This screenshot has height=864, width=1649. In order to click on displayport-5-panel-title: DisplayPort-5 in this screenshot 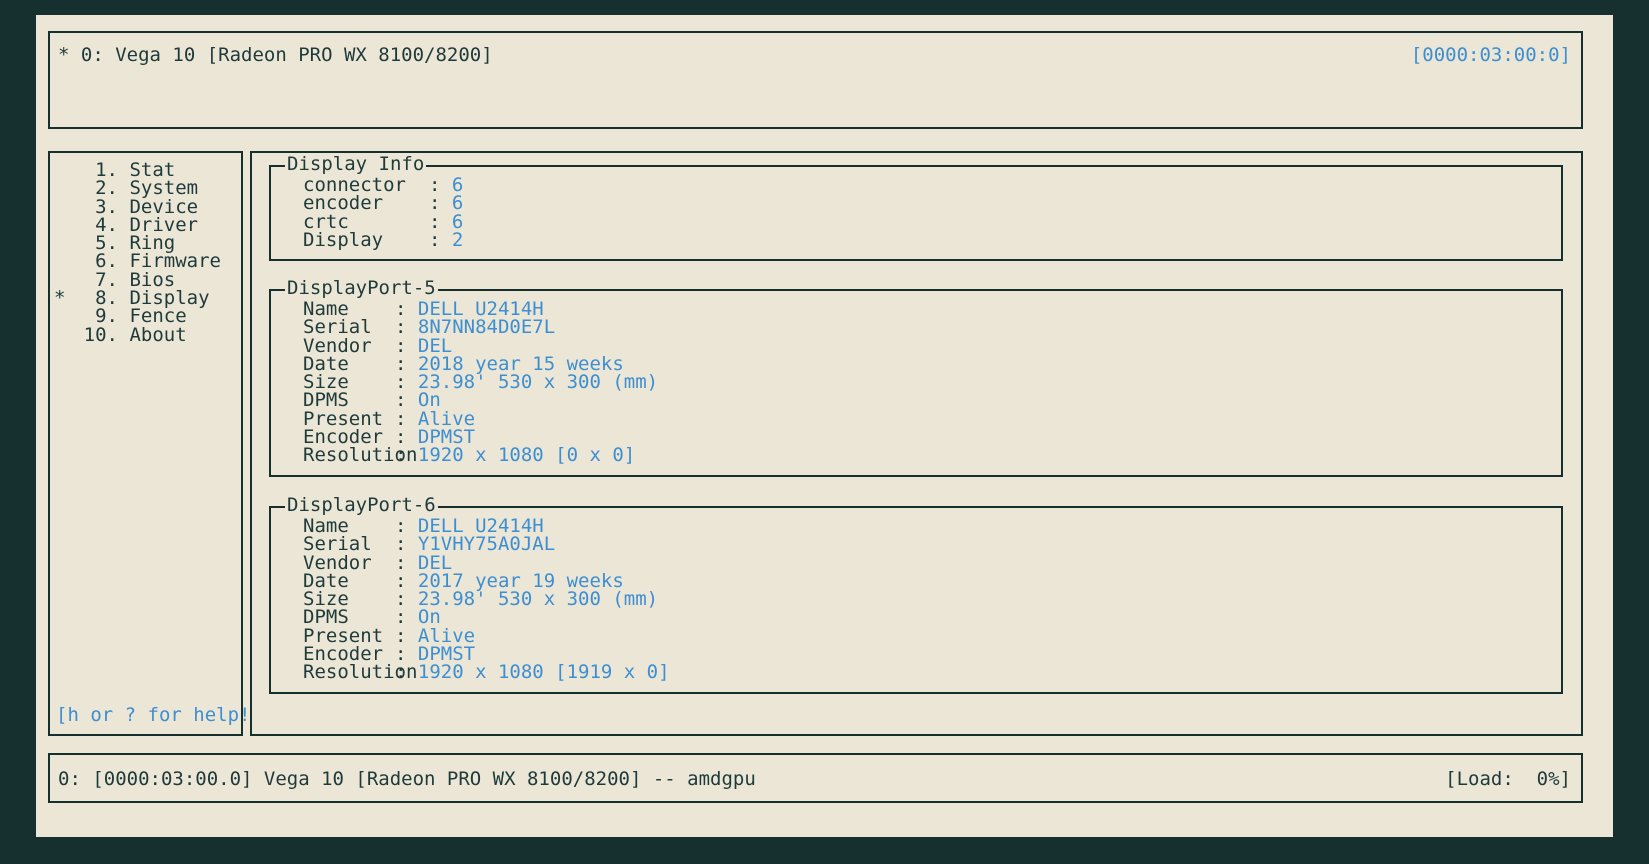, I will do `click(361, 288)`.